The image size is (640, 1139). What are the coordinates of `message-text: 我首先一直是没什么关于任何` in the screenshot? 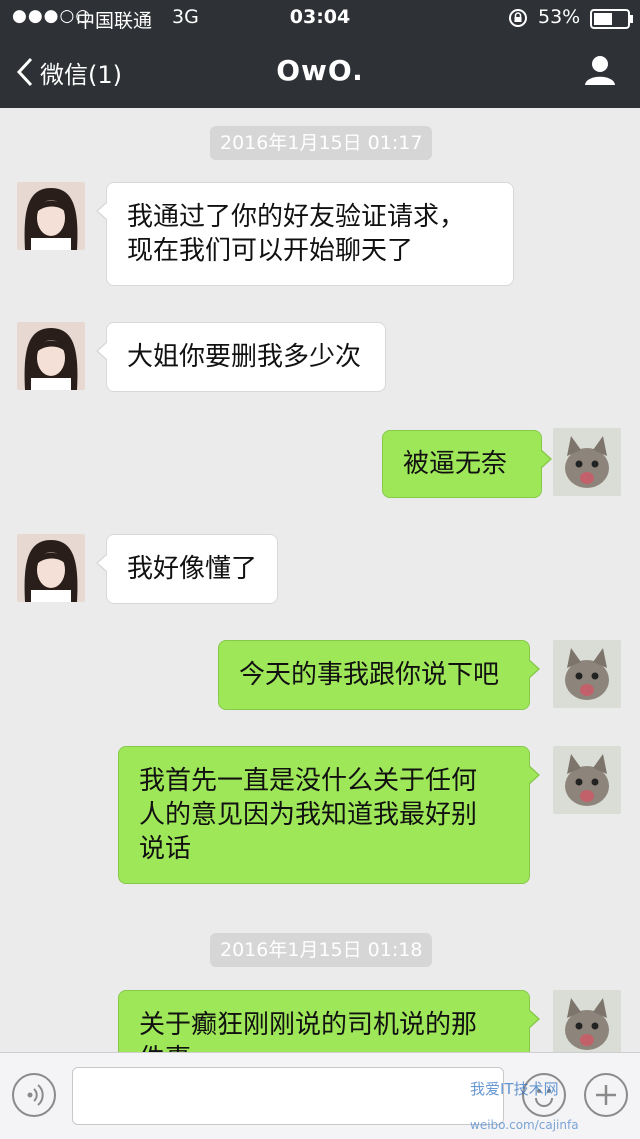 It's located at (308, 781).